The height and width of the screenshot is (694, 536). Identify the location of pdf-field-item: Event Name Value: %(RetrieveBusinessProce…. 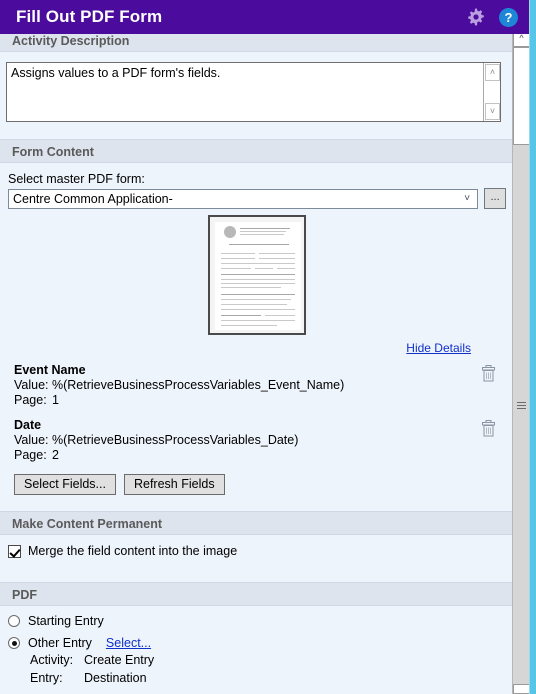
(257, 385).